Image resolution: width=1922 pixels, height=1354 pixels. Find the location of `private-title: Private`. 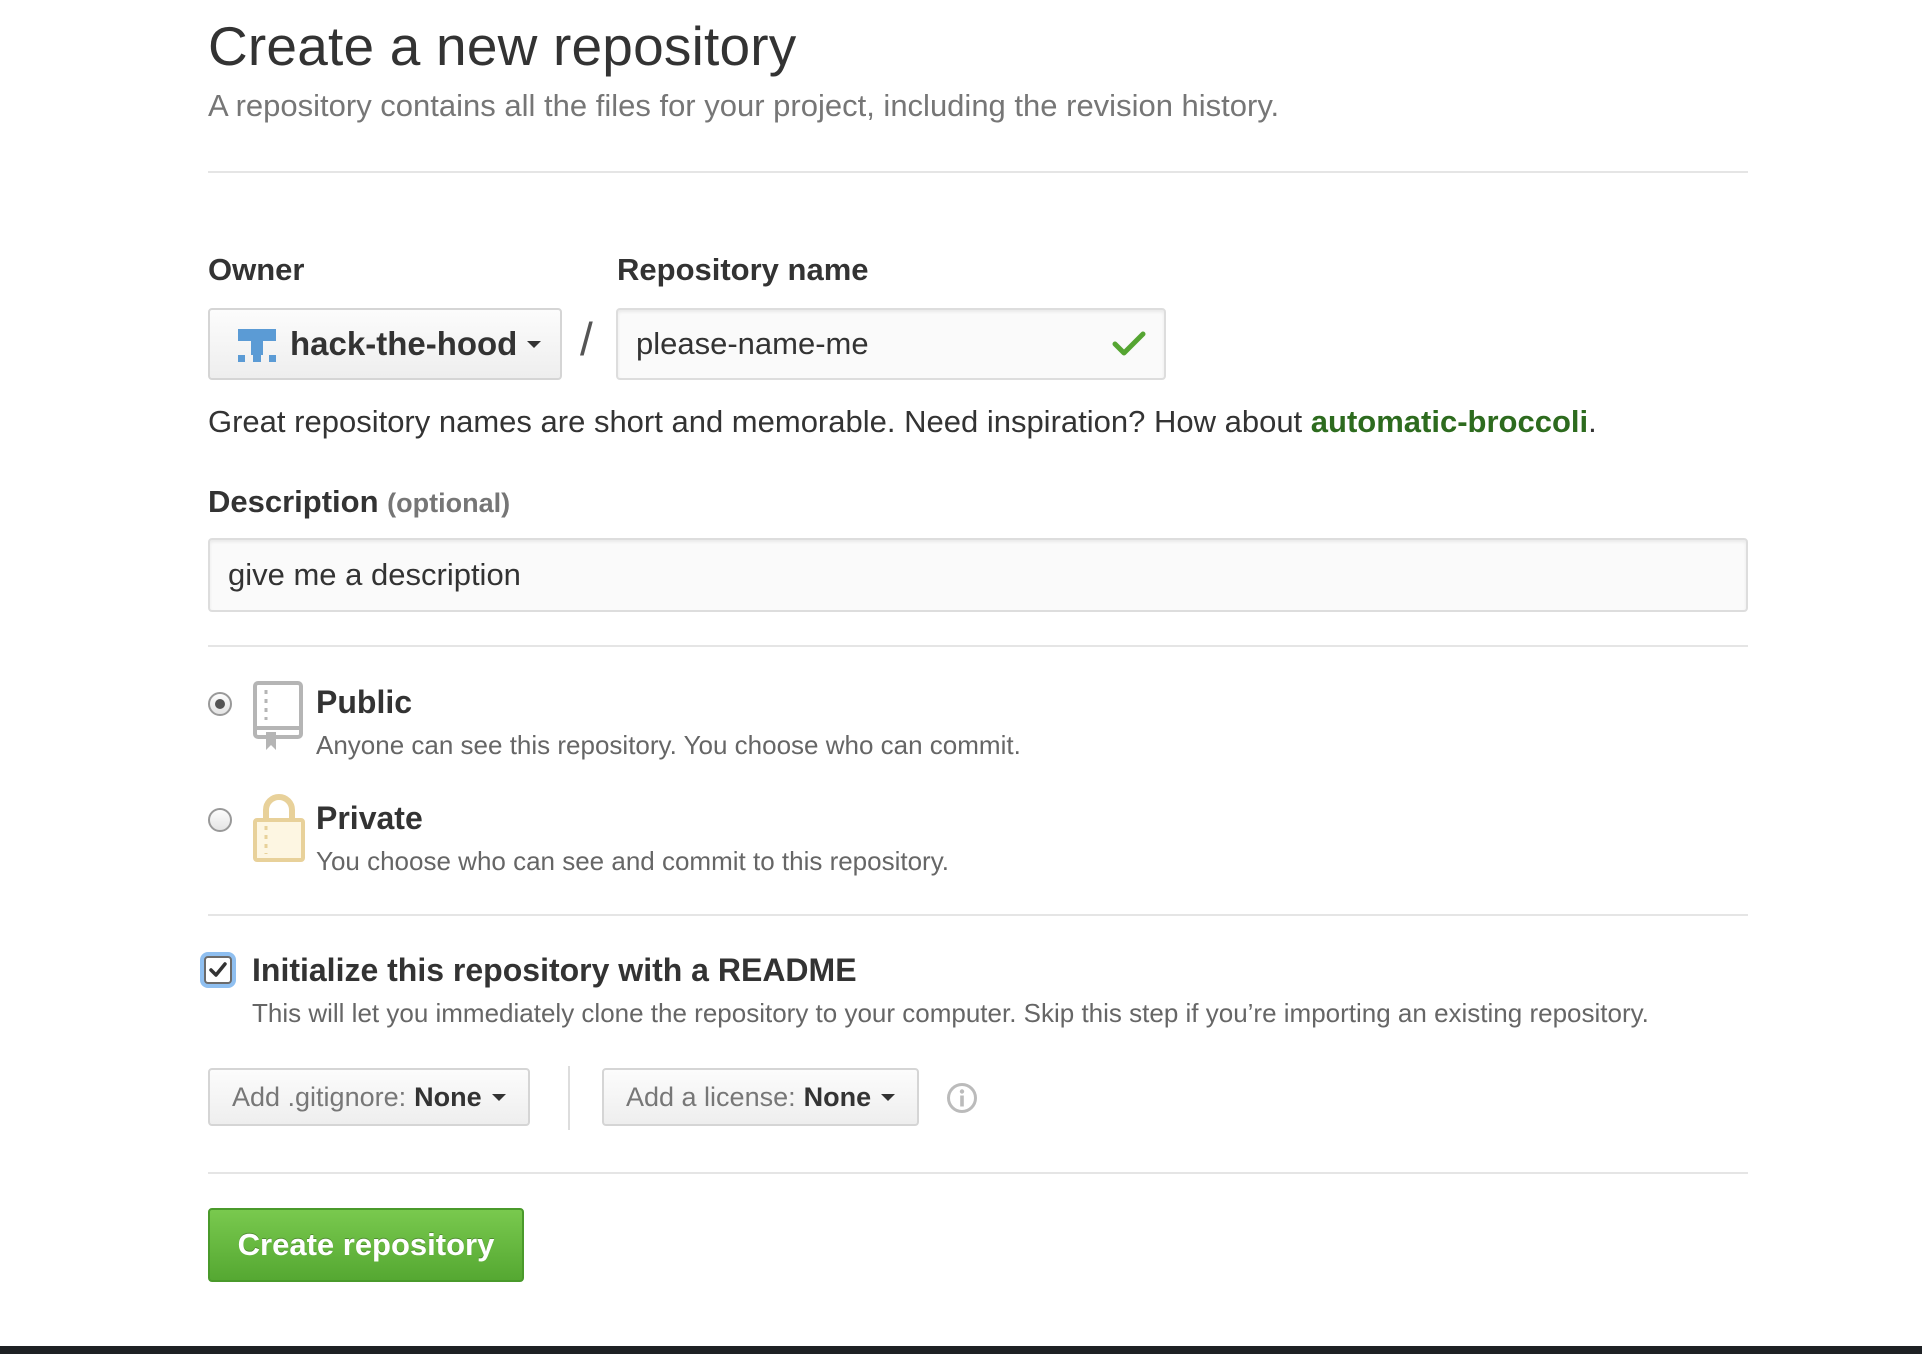

private-title: Private is located at coordinates (369, 818).